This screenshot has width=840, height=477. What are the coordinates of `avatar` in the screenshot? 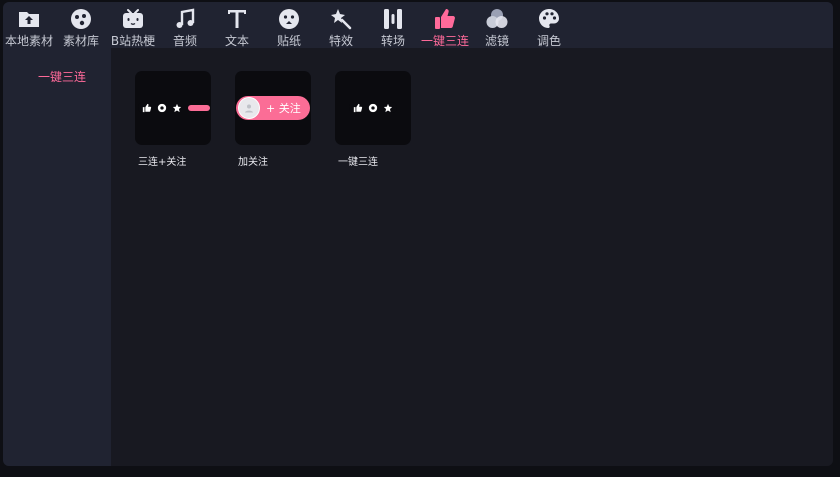 It's located at (249, 108).